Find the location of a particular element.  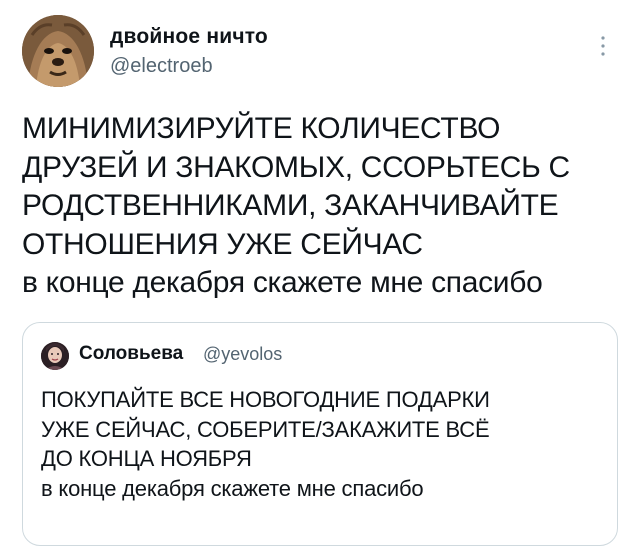

author-avatar is located at coordinates (58, 51).